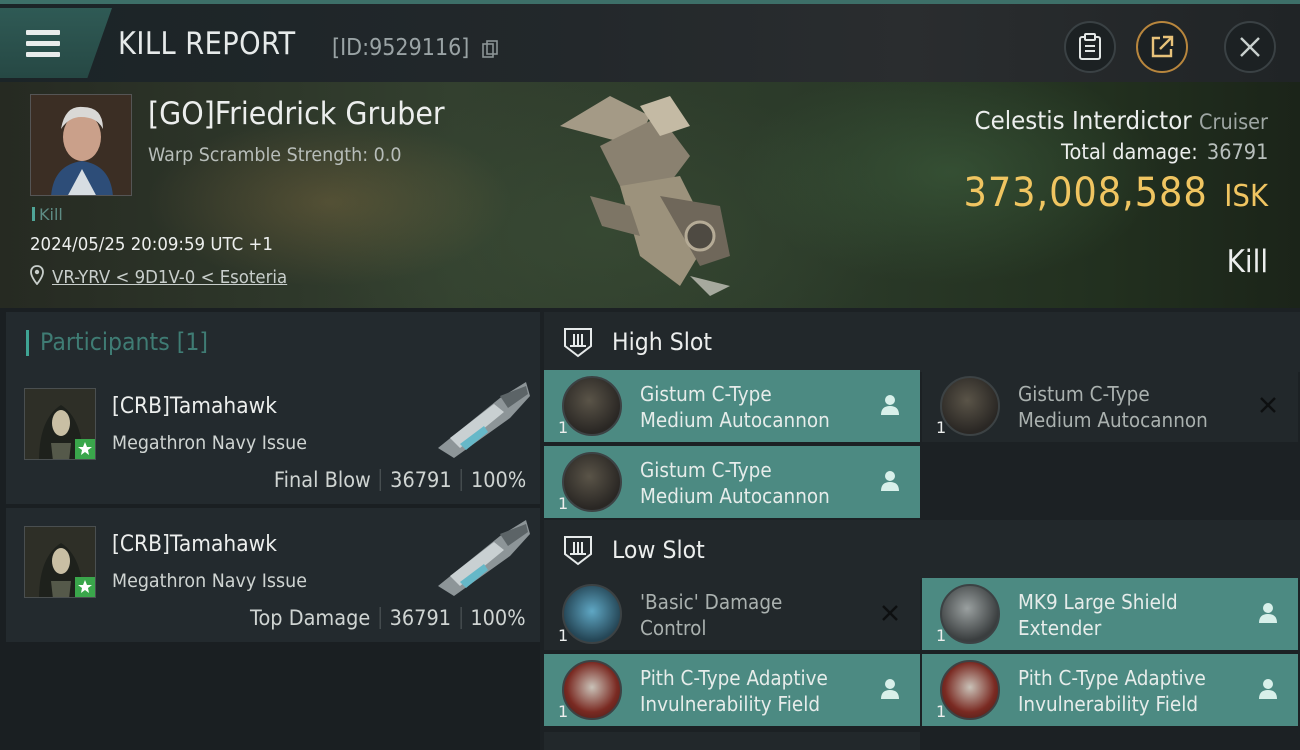 The image size is (1300, 750). What do you see at coordinates (401, 48) in the screenshot?
I see `report-id: [ID:9529116]` at bounding box center [401, 48].